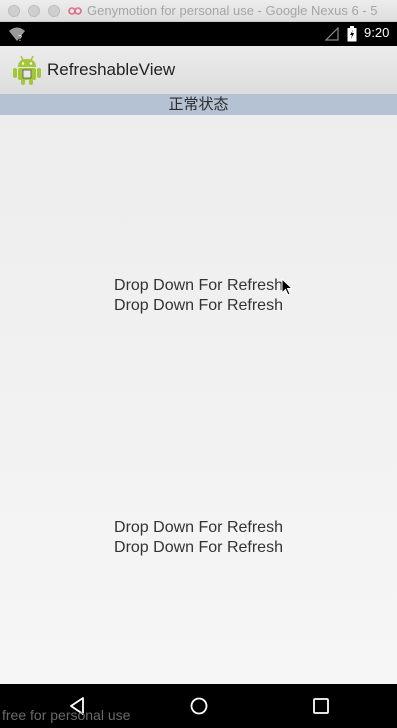 This screenshot has width=397, height=728. What do you see at coordinates (66, 715) in the screenshot?
I see `personal-use-watermark: free for personal use` at bounding box center [66, 715].